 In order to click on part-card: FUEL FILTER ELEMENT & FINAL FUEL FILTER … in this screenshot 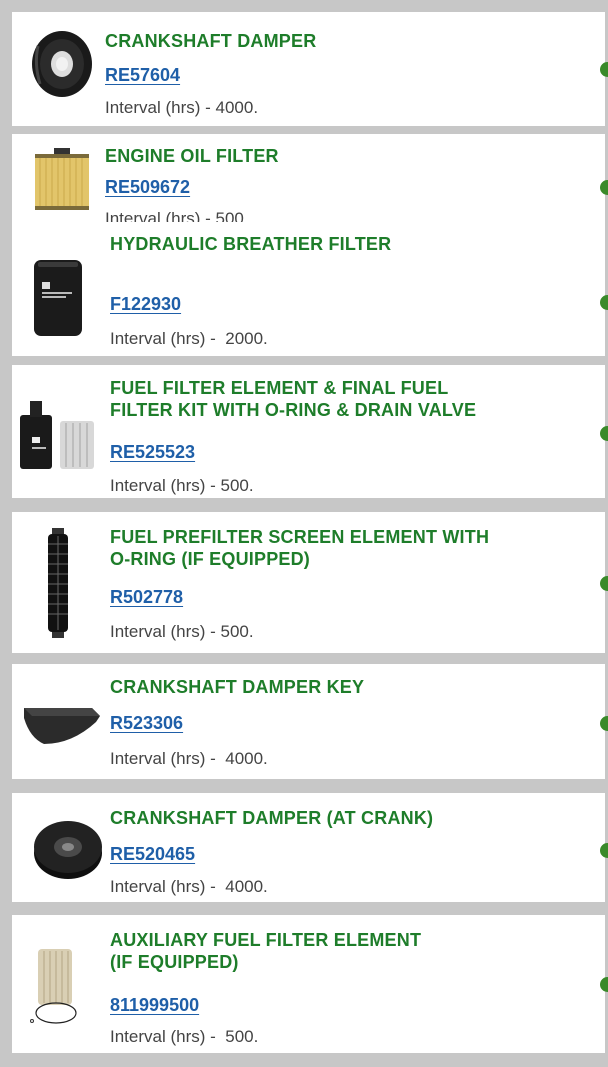, I will do `click(310, 431)`.